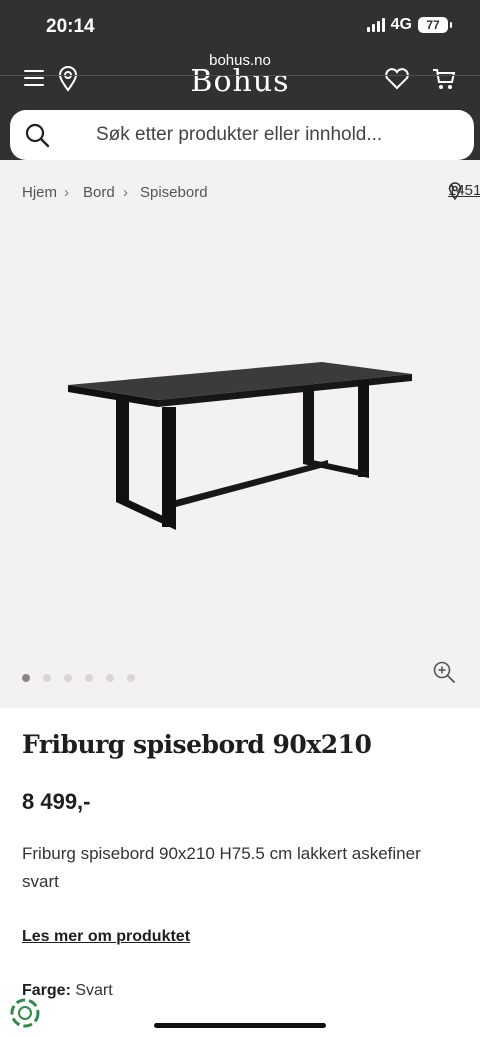  What do you see at coordinates (444, 674) in the screenshot?
I see `zoom-in-icon` at bounding box center [444, 674].